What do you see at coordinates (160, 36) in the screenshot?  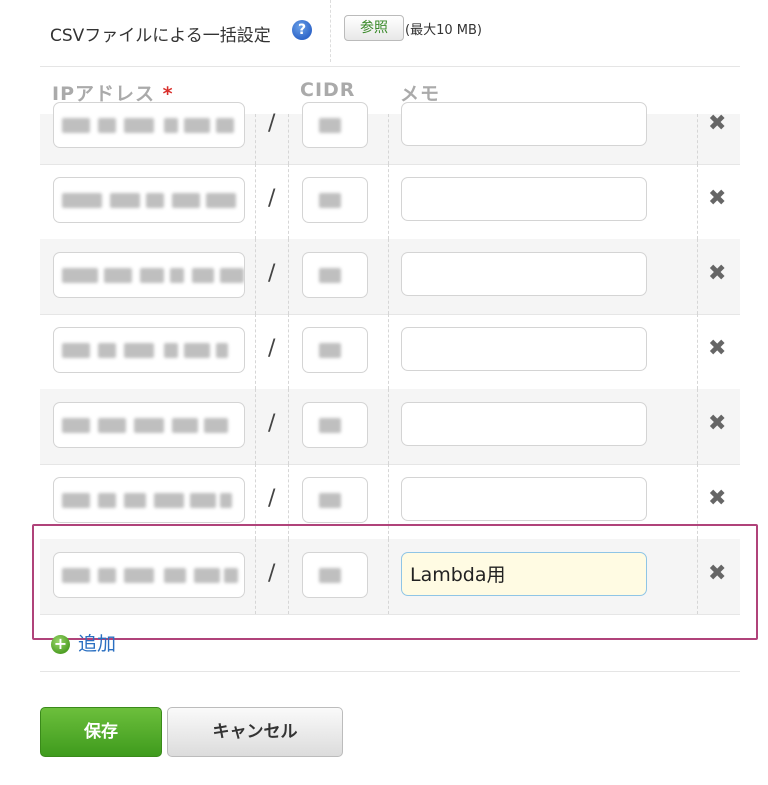 I see `csv-import-label: CSVファイルによる一括設定` at bounding box center [160, 36].